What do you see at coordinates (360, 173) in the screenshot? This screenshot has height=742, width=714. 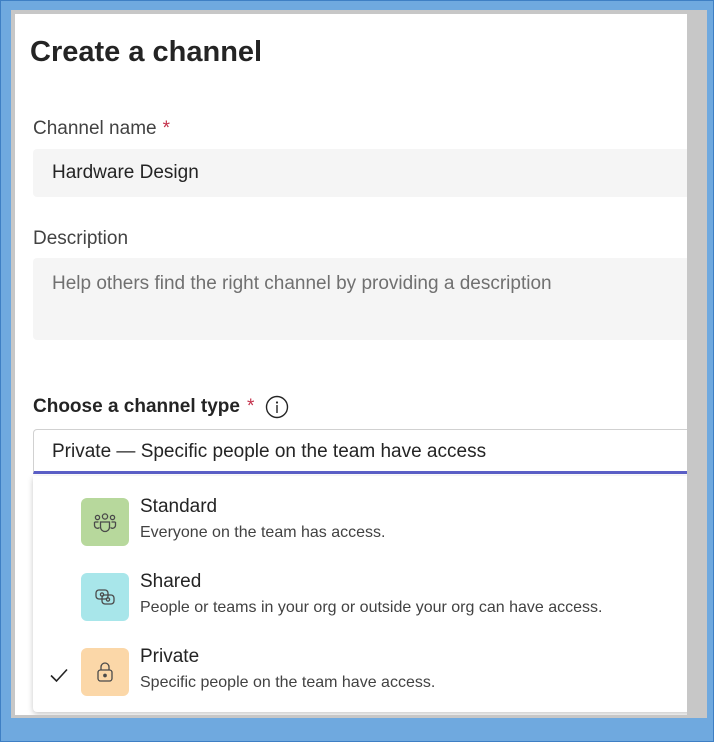 I see `channel-name-input: Hardware Design` at bounding box center [360, 173].